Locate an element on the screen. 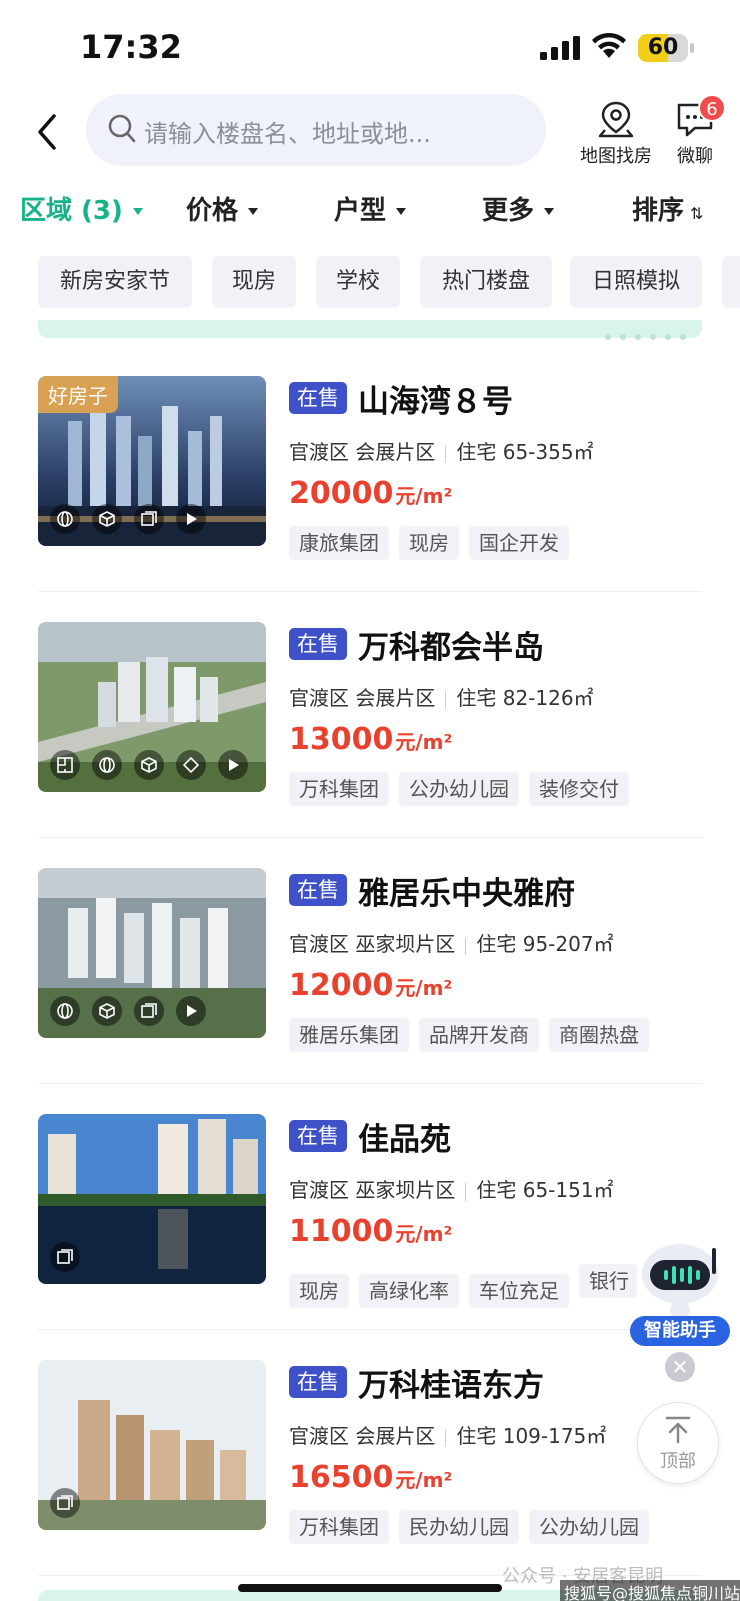  listing-tags: 康旅集团 现房 国企开发 is located at coordinates (434, 543).